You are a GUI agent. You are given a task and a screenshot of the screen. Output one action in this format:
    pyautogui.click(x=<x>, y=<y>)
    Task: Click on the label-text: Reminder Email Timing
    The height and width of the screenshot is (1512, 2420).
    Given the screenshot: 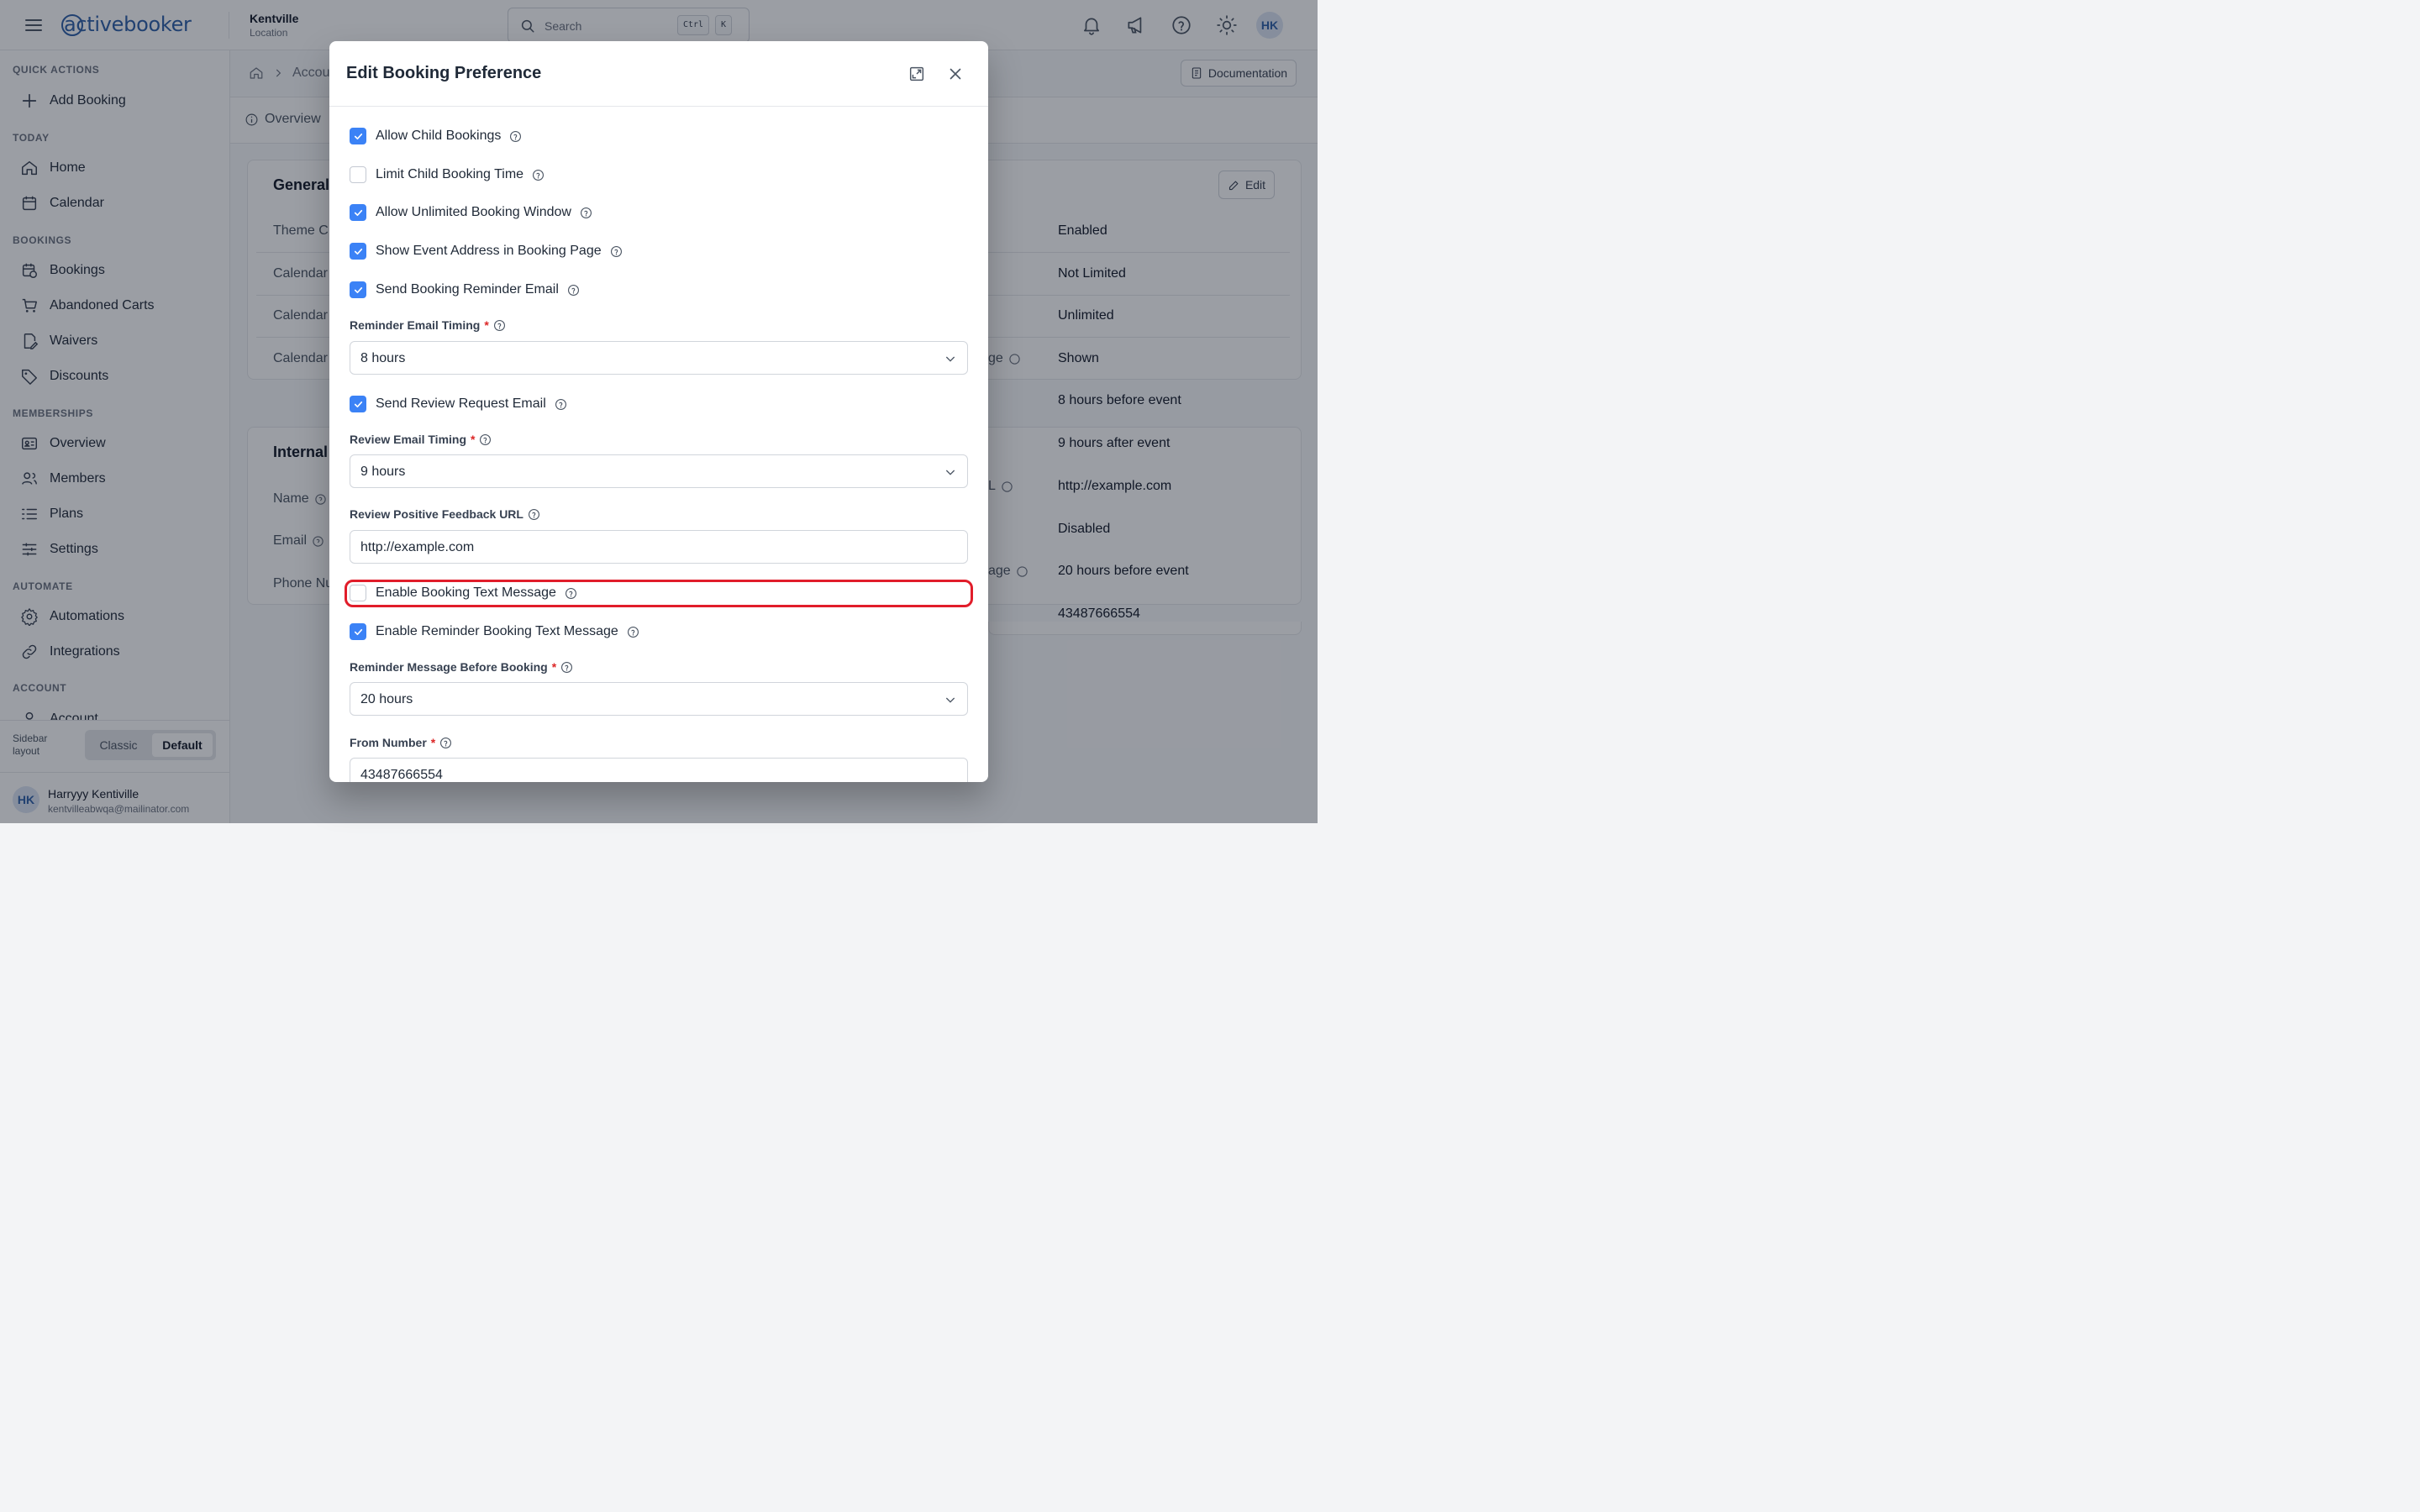 What is the action you would take?
    pyautogui.click(x=415, y=325)
    